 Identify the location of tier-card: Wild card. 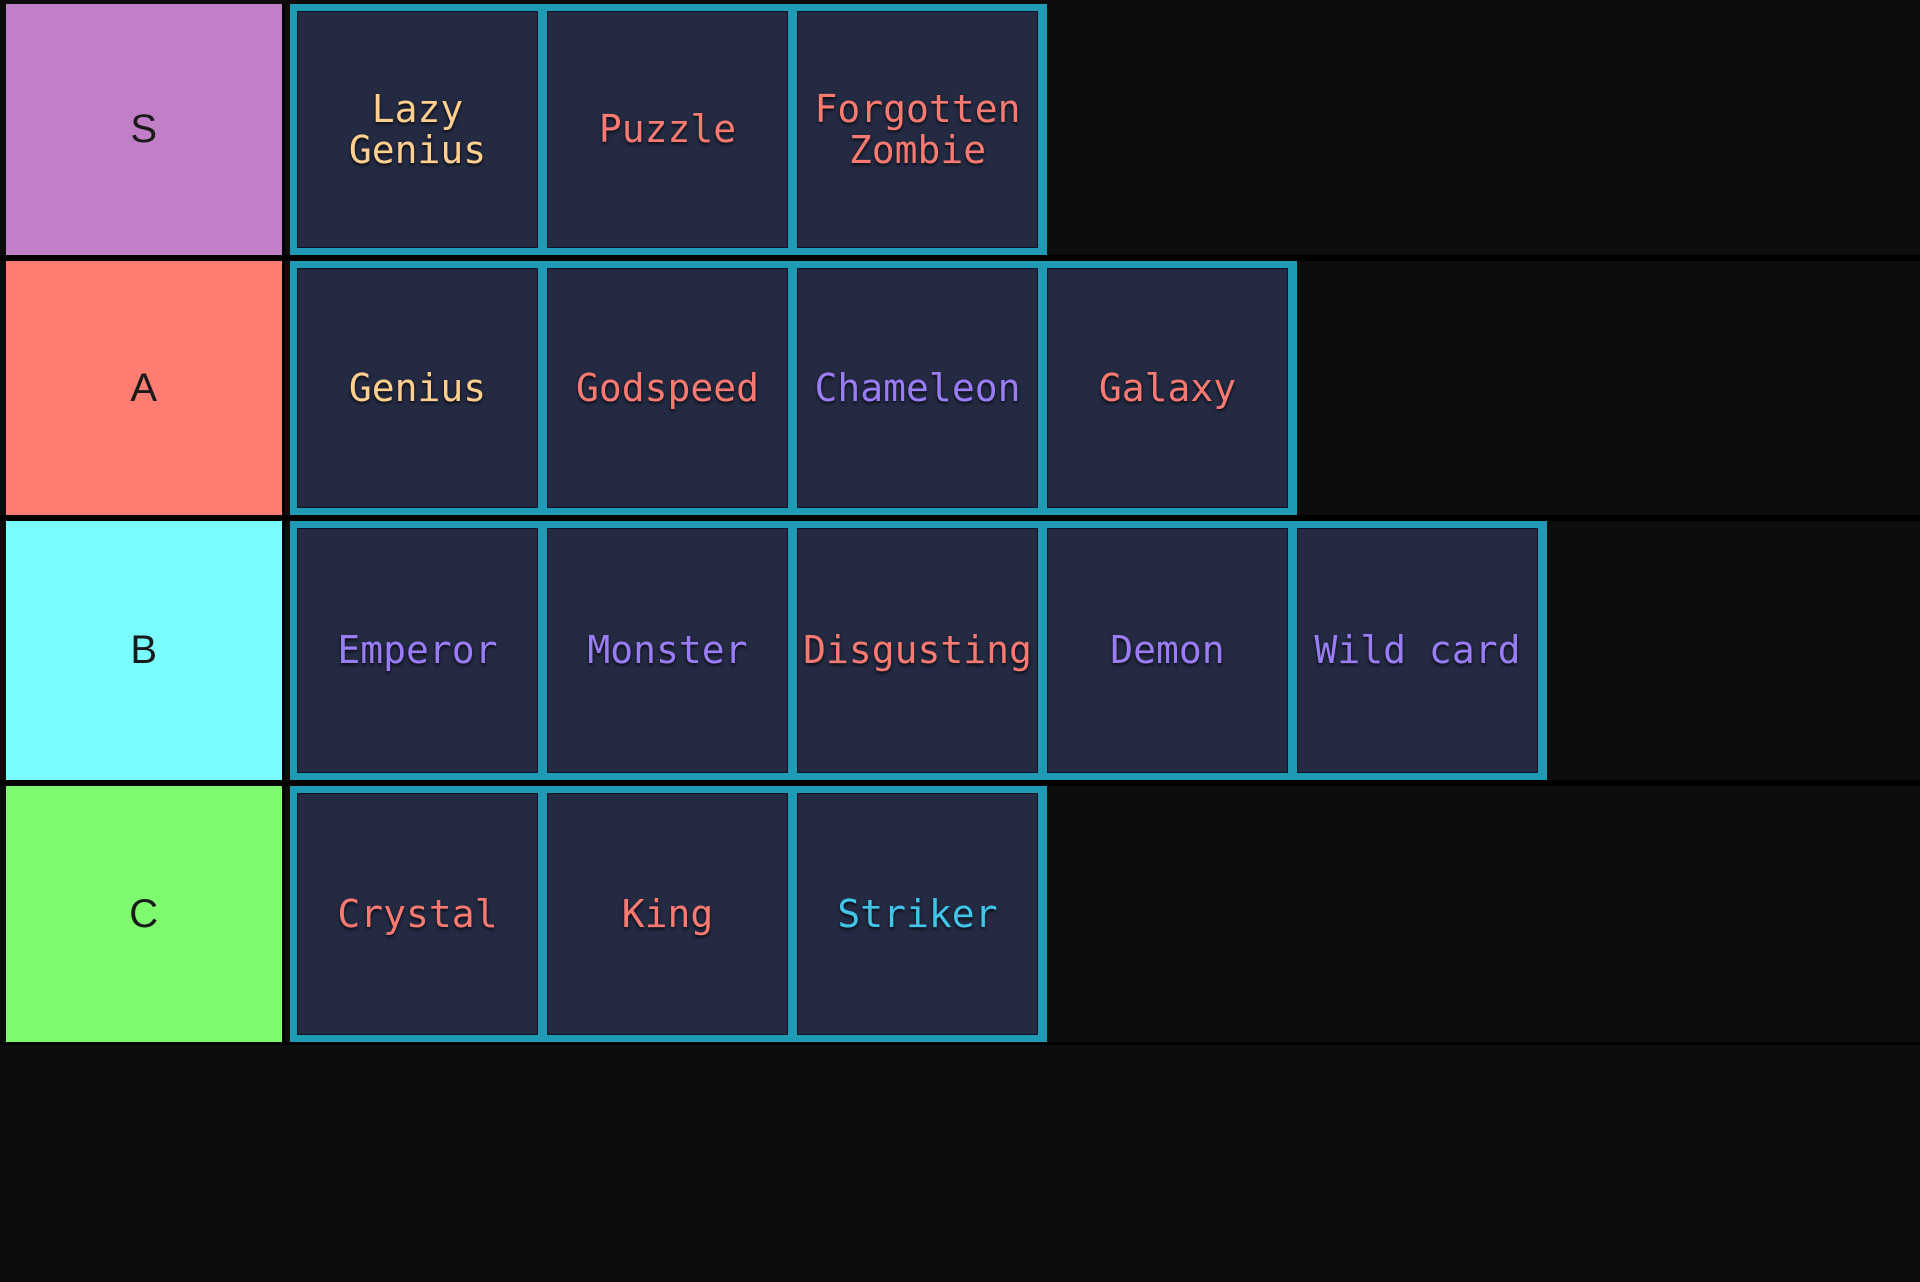
(1417, 650).